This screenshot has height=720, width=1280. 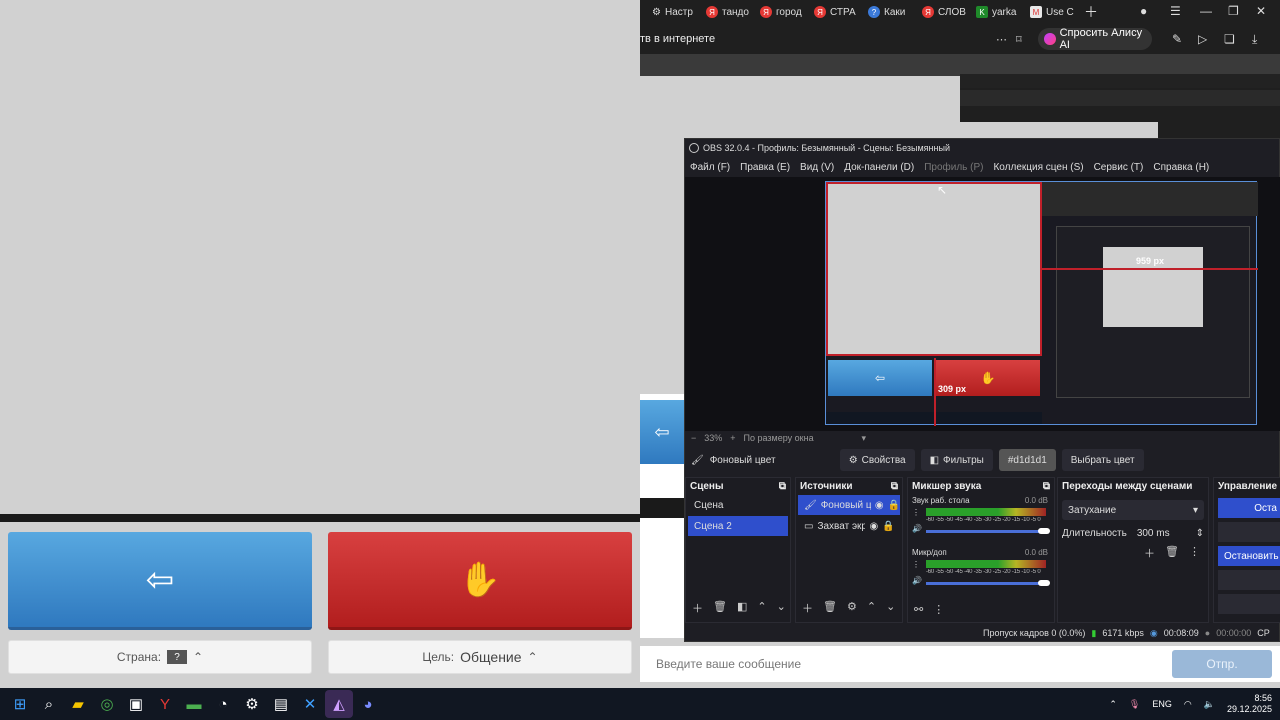 What do you see at coordinates (864, 438) in the screenshot?
I see `chevron-down-icon: ▾` at bounding box center [864, 438].